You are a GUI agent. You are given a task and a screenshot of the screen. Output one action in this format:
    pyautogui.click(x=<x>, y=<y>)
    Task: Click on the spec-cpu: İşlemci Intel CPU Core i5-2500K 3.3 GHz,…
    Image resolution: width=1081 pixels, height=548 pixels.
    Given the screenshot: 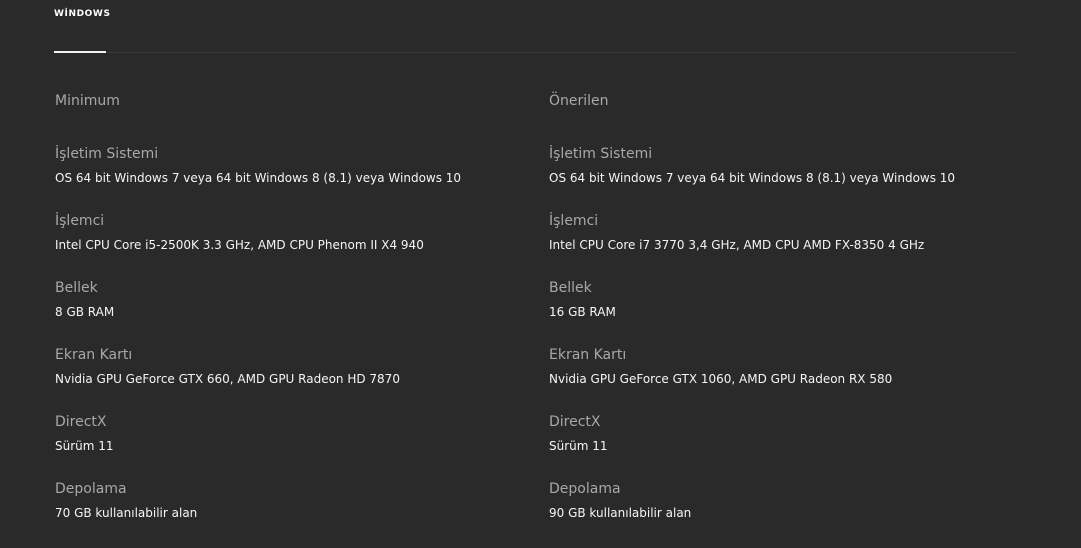 What is the action you would take?
    pyautogui.click(x=258, y=246)
    